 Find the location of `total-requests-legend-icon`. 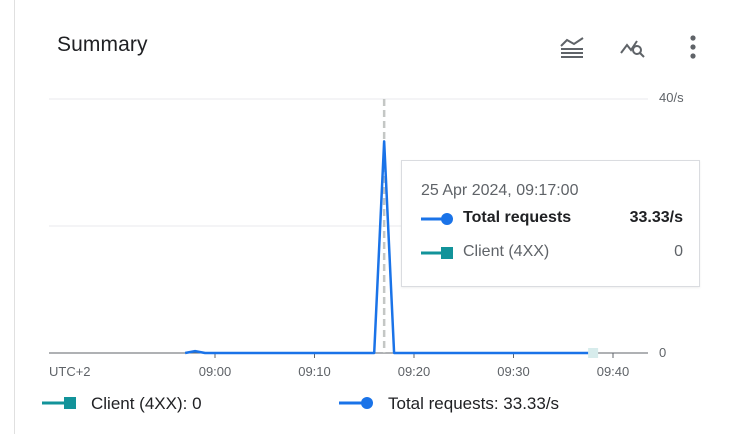

total-requests-legend-icon is located at coordinates (356, 403).